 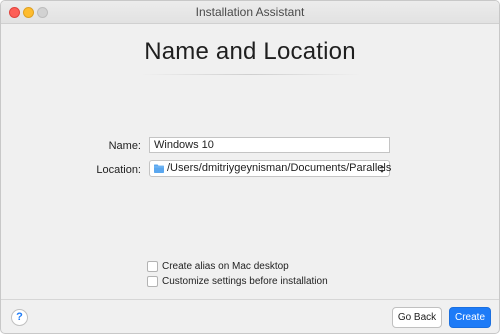 I want to click on customize-settings-label: Customize settings before installation, so click(x=245, y=281).